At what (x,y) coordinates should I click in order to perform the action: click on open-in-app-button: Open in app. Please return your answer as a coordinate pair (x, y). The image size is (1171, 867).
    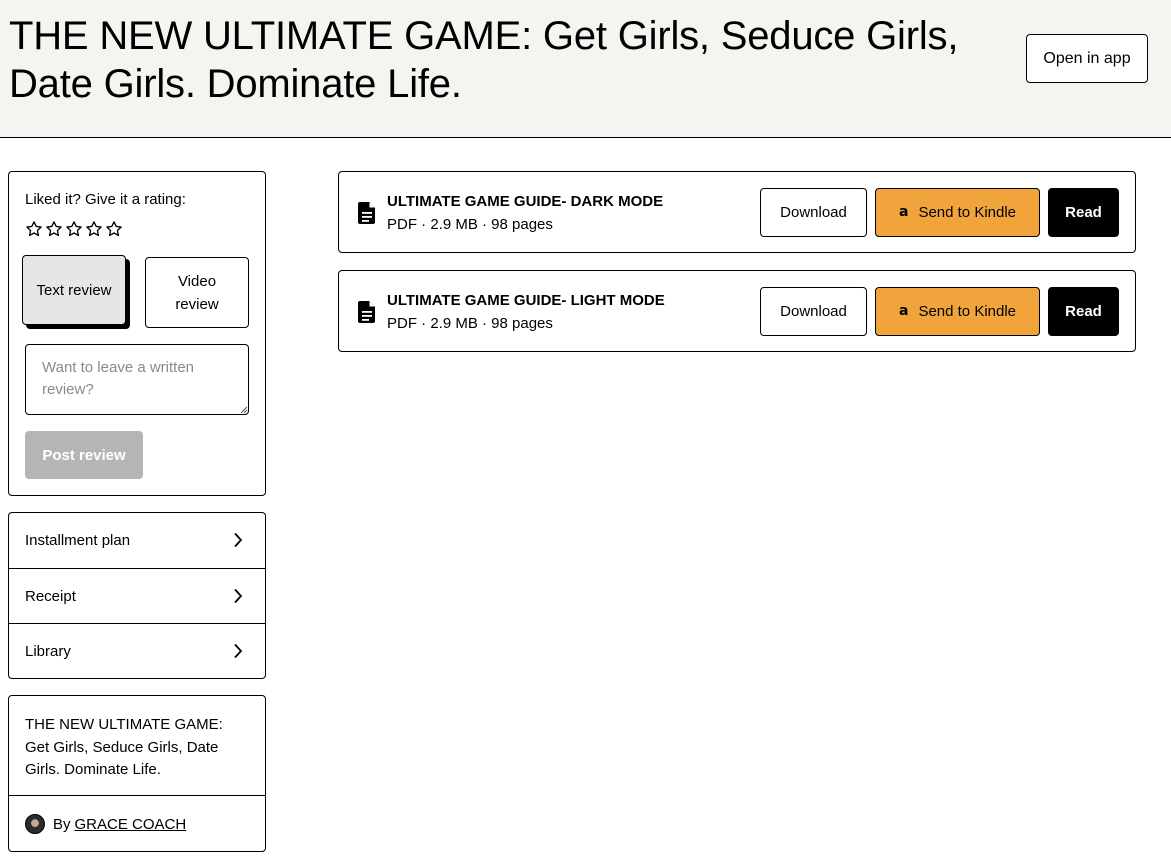
    Looking at the image, I should click on (1087, 58).